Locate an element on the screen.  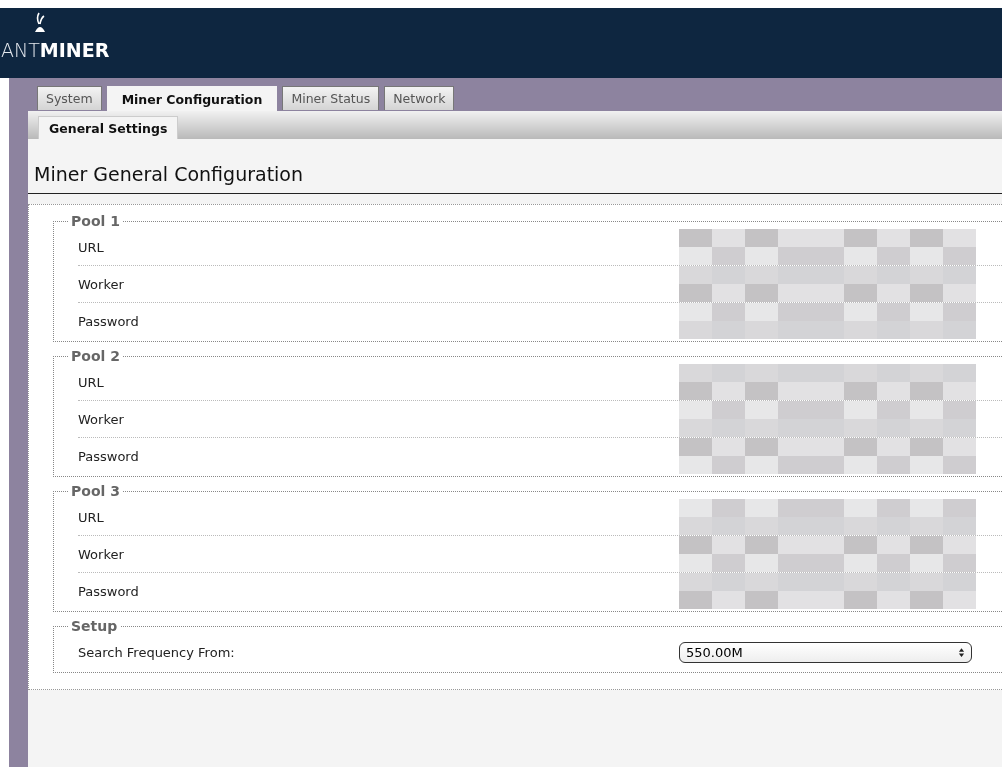
field-label: Search Frequency From: is located at coordinates (157, 652).